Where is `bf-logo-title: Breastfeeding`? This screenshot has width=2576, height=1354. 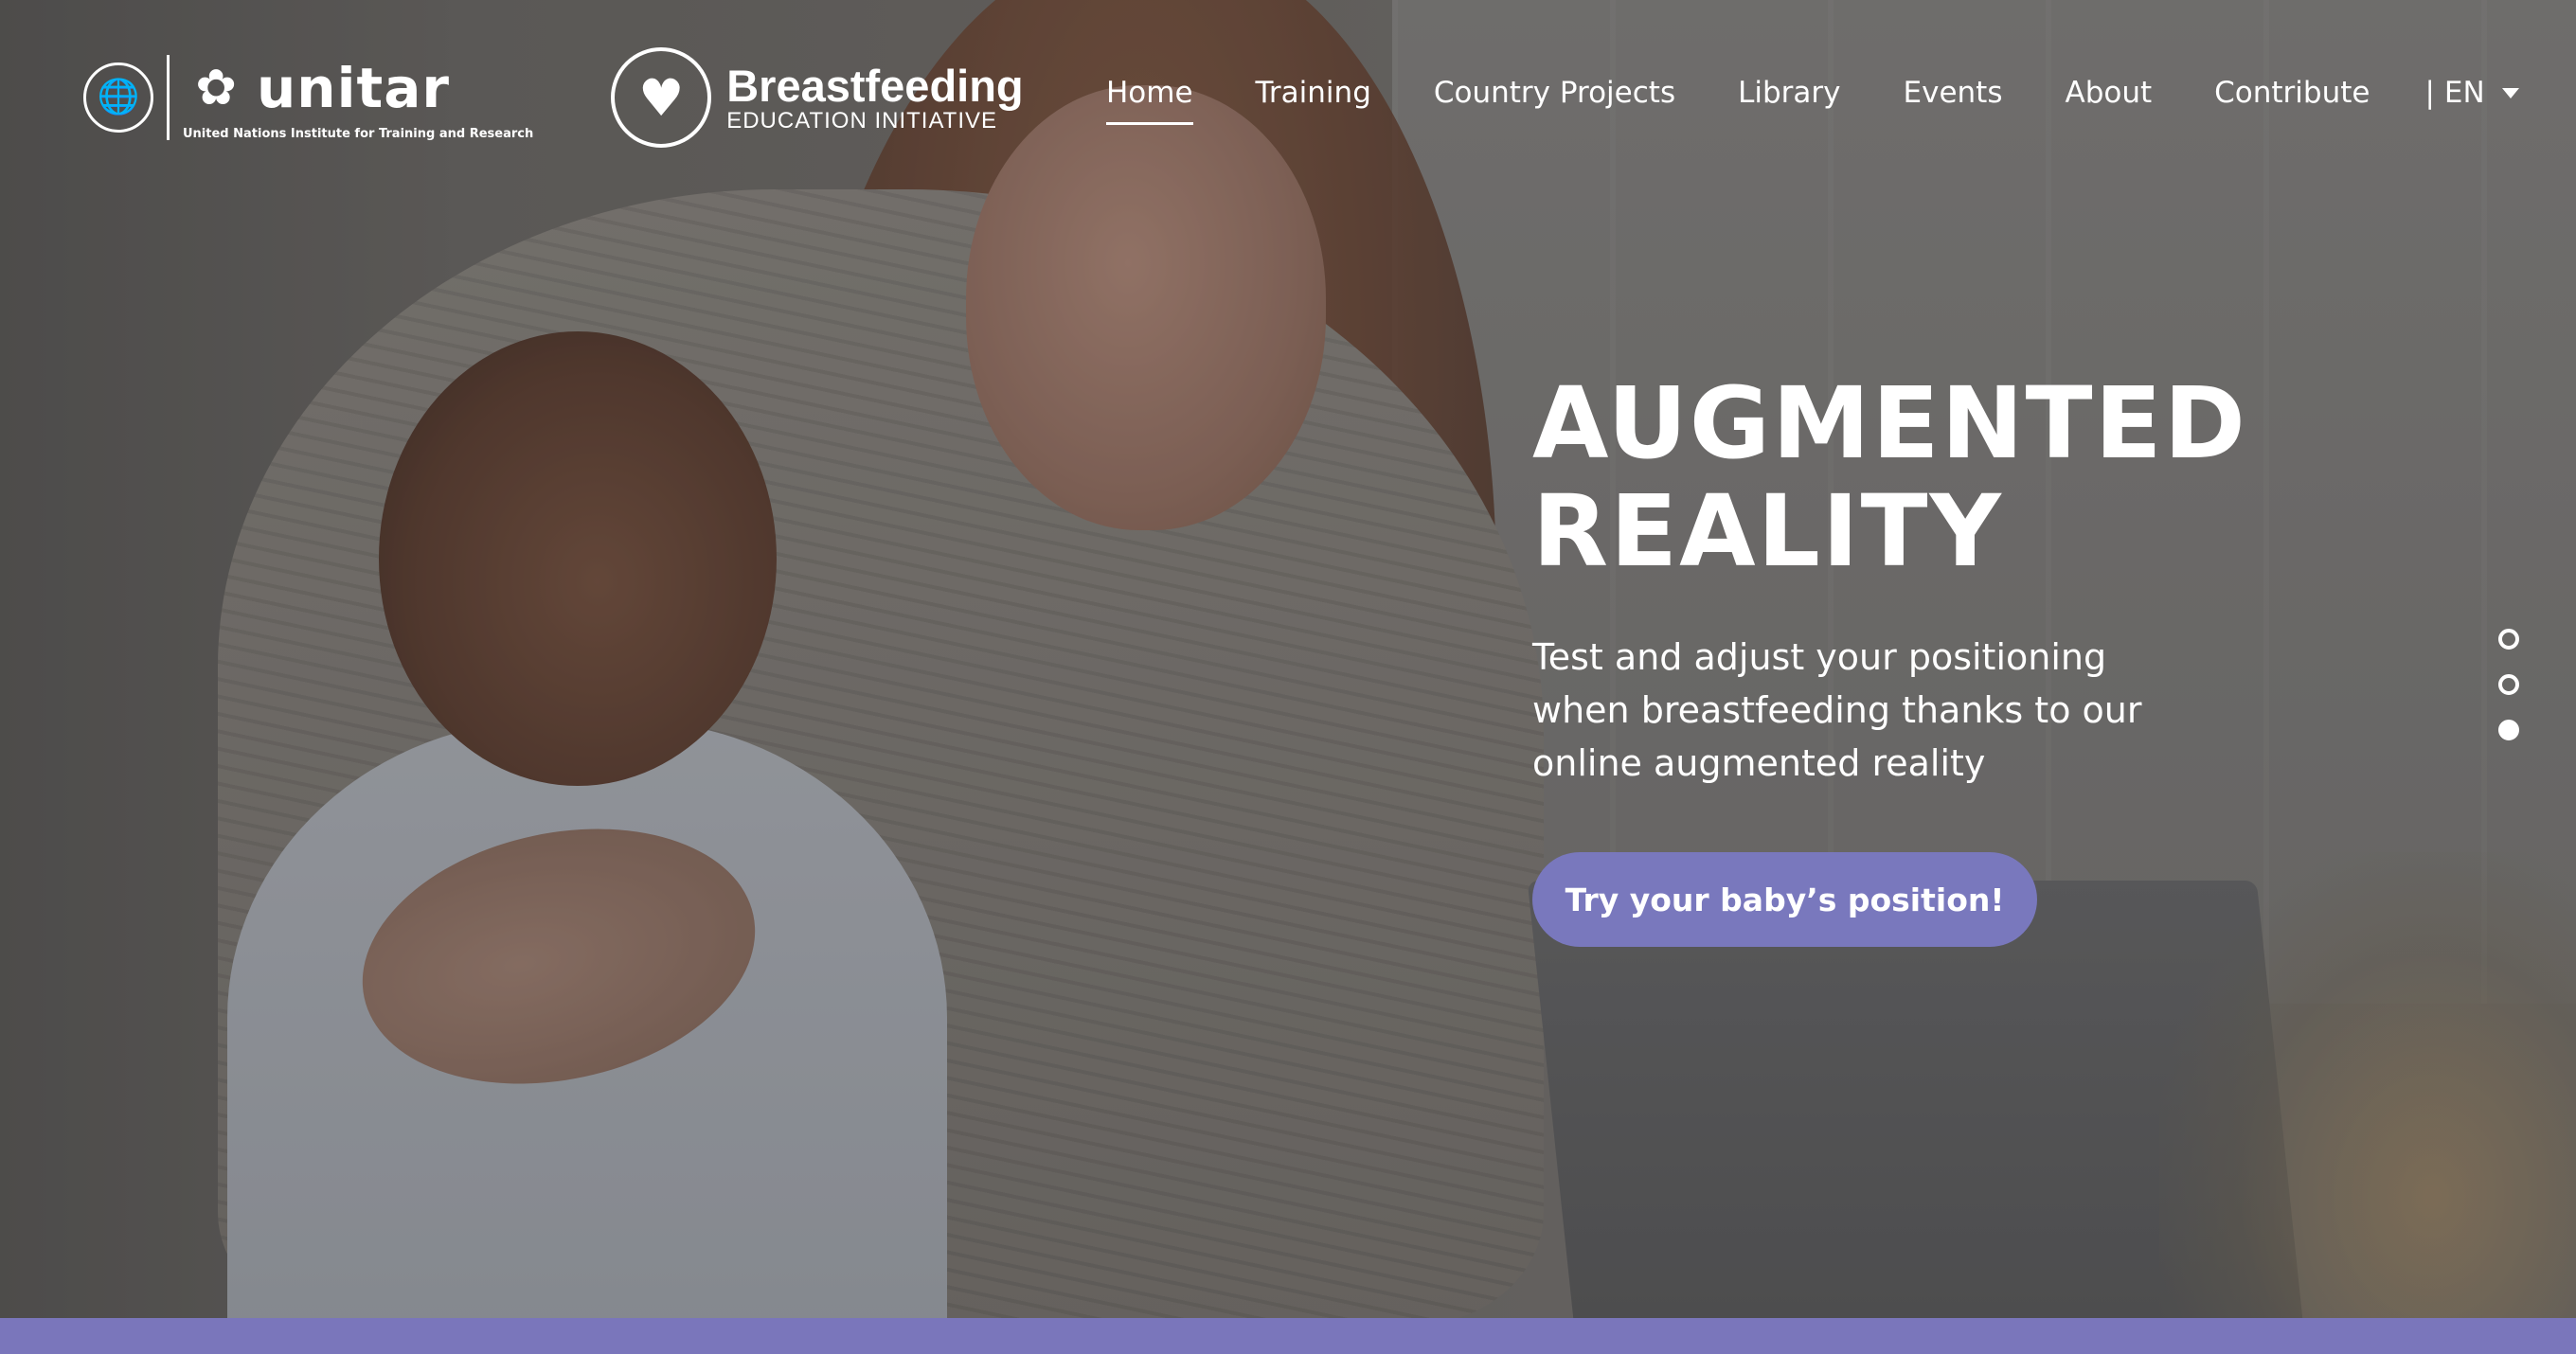
bf-logo-title: Breastfeeding is located at coordinates (875, 86).